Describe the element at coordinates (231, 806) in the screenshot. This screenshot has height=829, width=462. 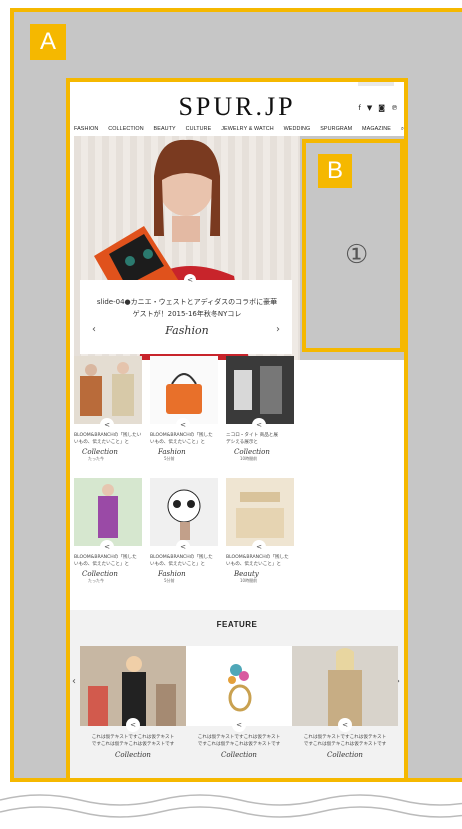
I see `torn-edge-wave` at that location.